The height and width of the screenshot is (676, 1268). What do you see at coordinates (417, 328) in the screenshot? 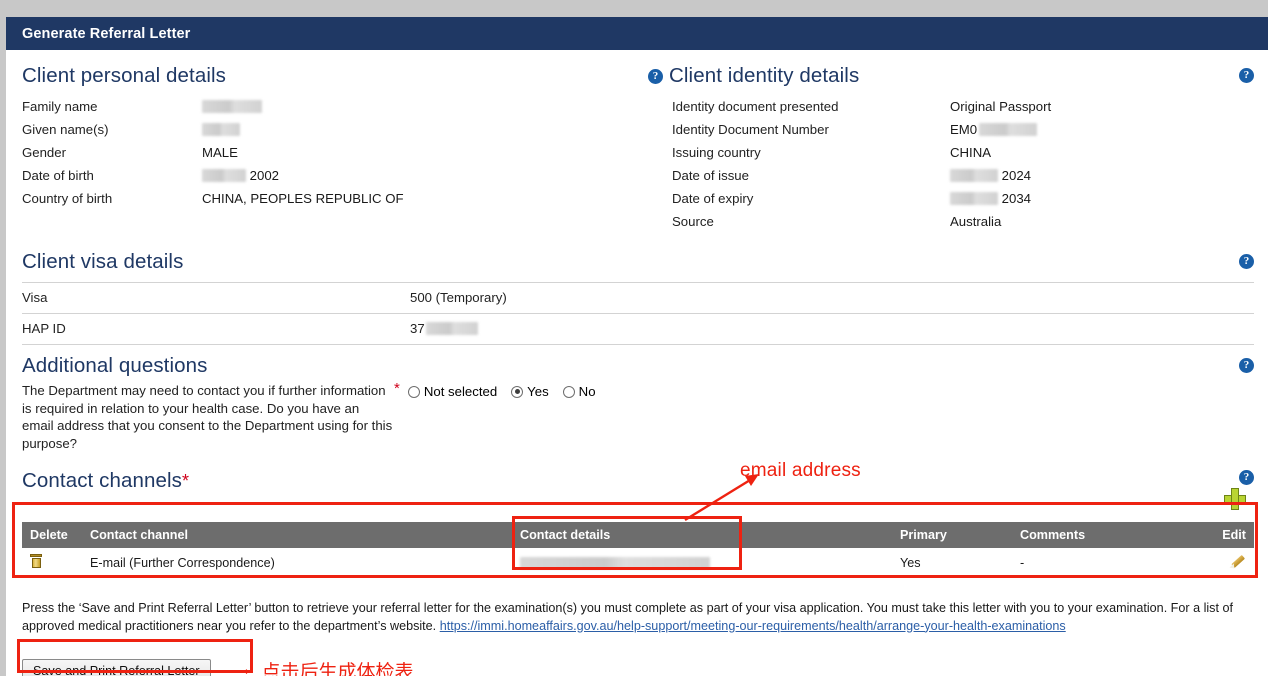
I see `row-value-text: 37` at bounding box center [417, 328].